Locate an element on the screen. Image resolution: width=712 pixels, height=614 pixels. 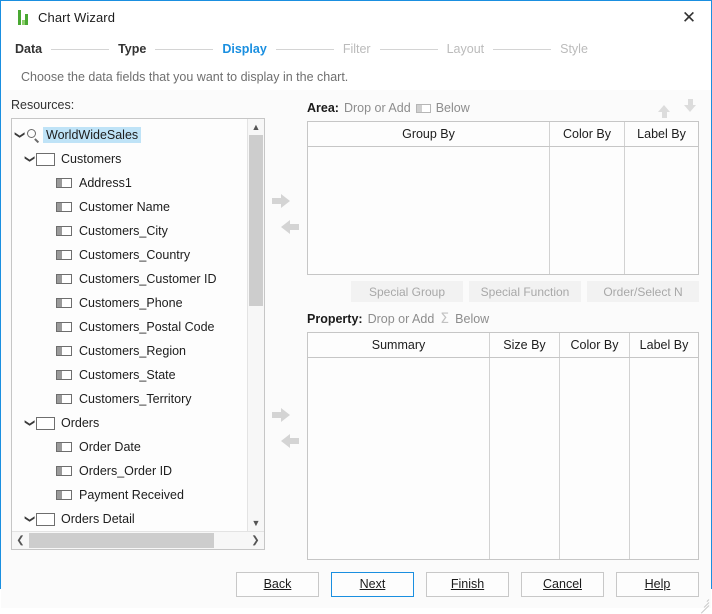
column-header-summary: Summary is located at coordinates (399, 345).